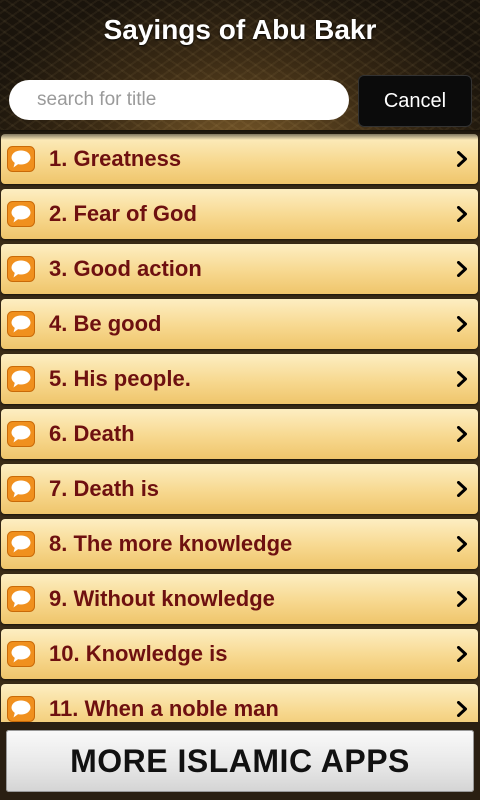 Image resolution: width=480 pixels, height=800 pixels. What do you see at coordinates (239, 379) in the screenshot?
I see `list-item: 5. His people.` at bounding box center [239, 379].